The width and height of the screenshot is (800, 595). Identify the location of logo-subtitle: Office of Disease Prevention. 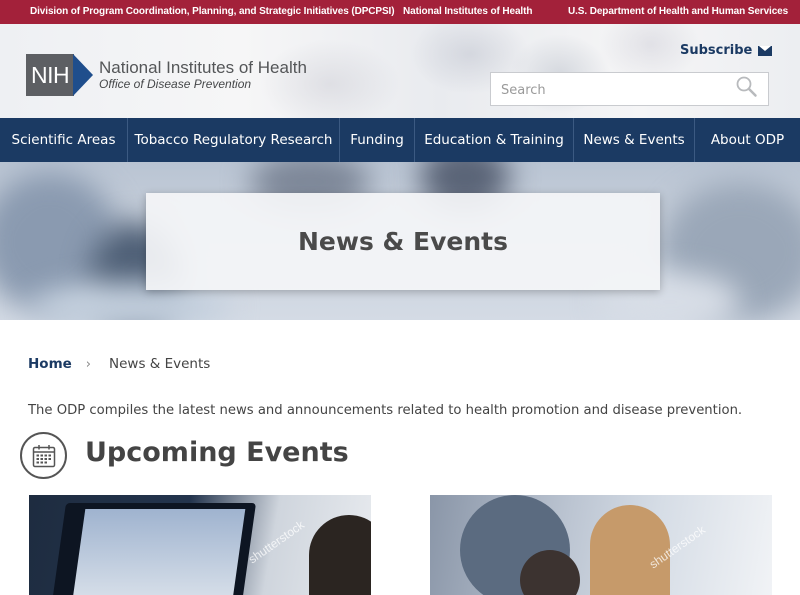
(175, 83).